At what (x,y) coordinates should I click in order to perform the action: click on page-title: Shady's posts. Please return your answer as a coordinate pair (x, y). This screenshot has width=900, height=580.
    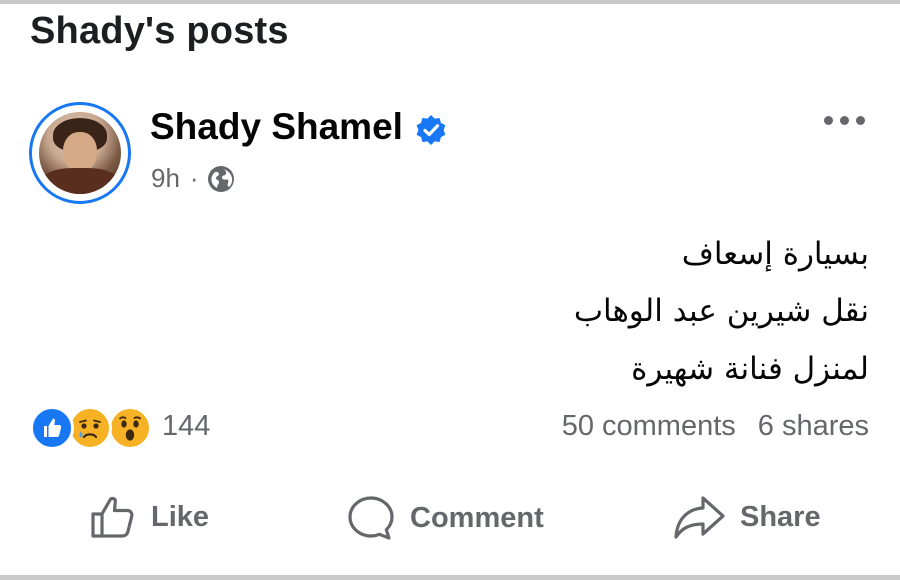
    Looking at the image, I should click on (159, 31).